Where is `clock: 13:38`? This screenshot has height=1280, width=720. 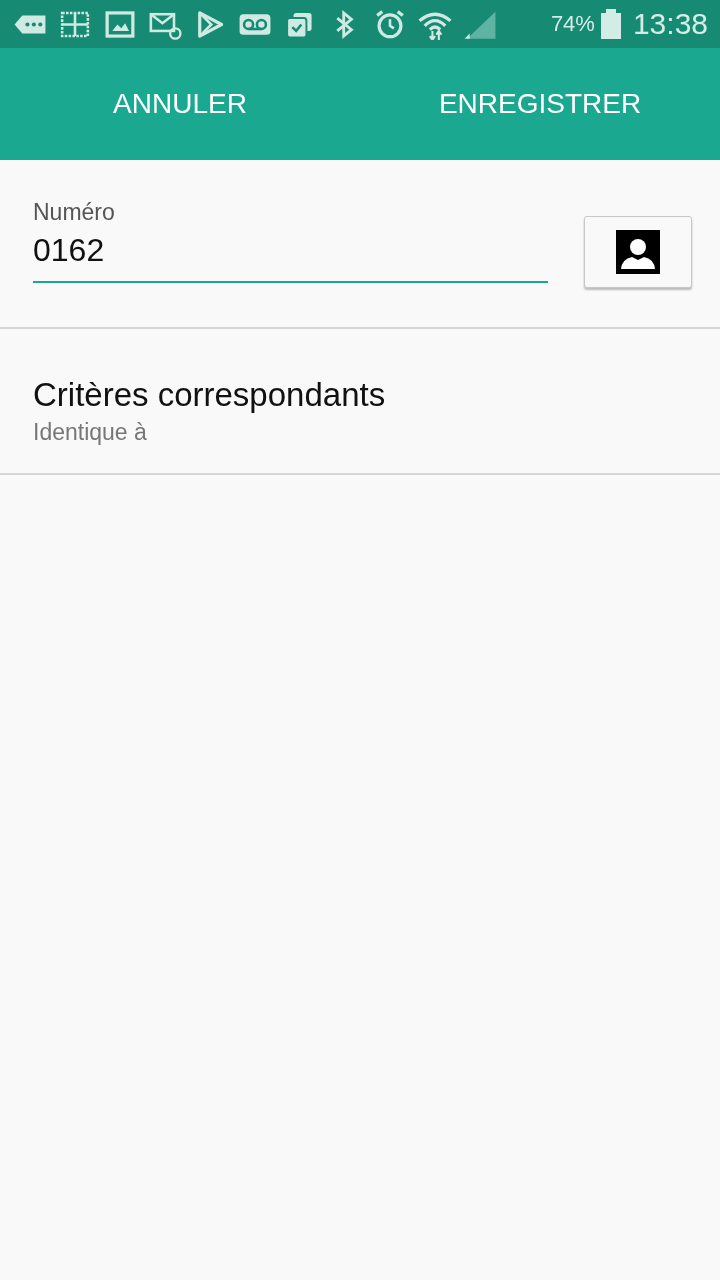 clock: 13:38 is located at coordinates (670, 24).